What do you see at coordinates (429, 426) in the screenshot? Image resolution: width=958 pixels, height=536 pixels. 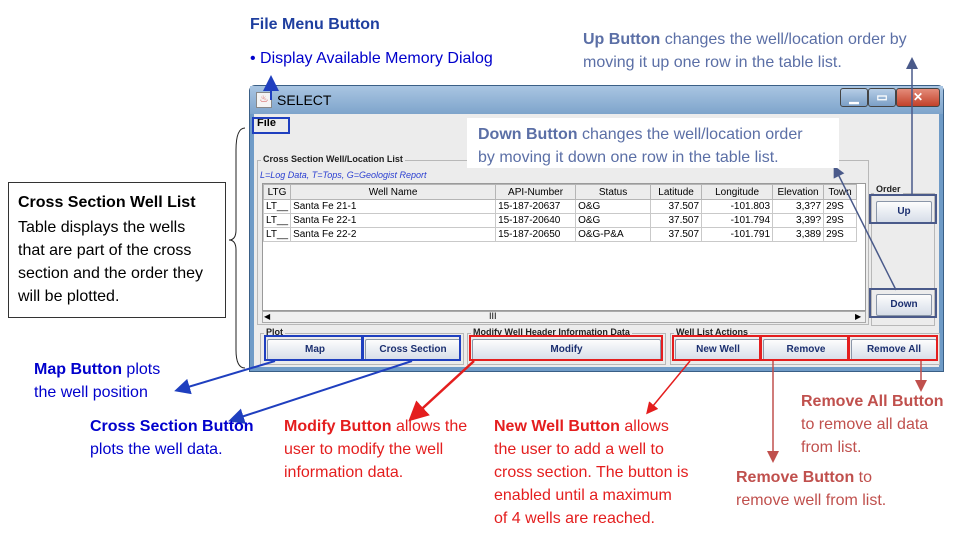 I see `modify-callout-text: allows the` at bounding box center [429, 426].